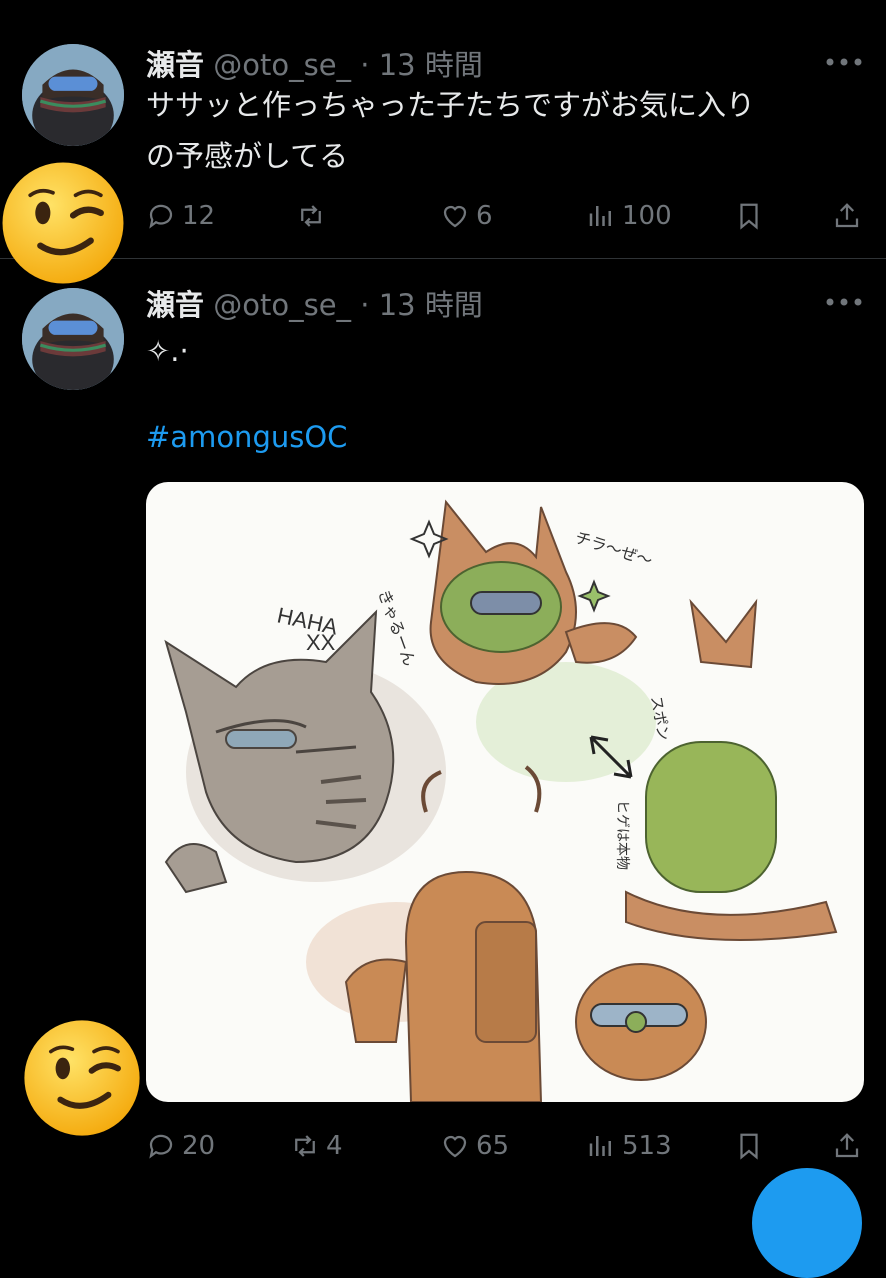  I want to click on like-button: 65, so click(474, 1146).